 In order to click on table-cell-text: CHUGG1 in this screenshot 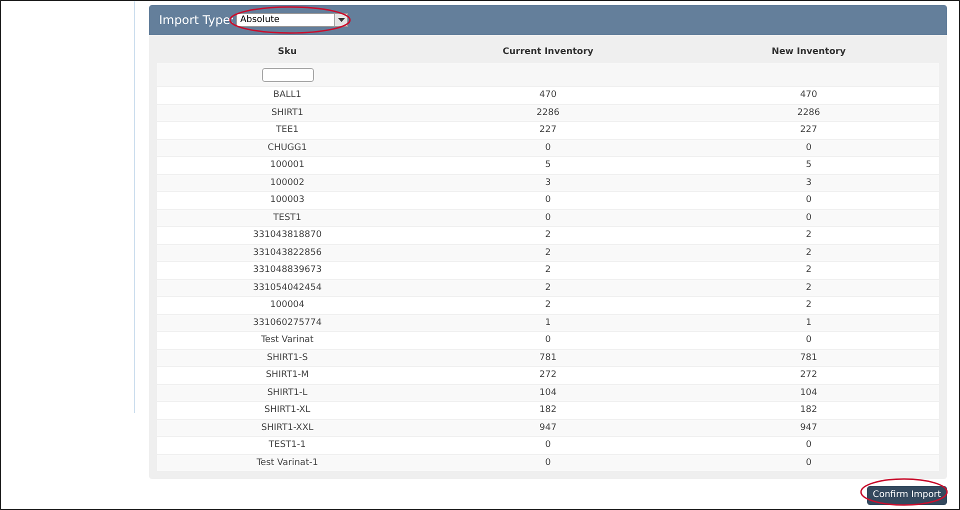, I will do `click(287, 147)`.